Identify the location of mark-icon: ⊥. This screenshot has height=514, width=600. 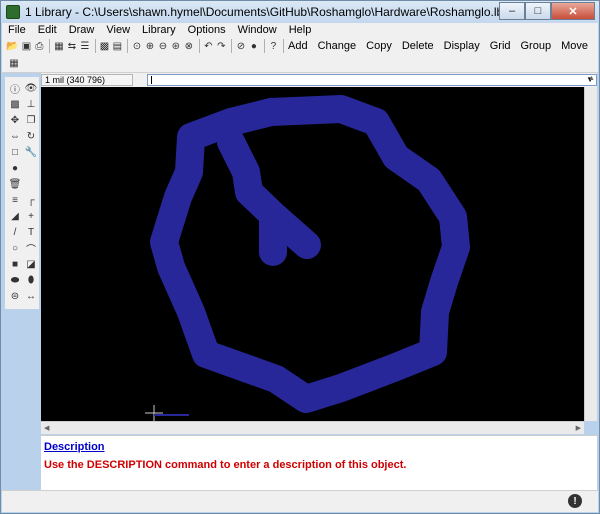
(31, 104).